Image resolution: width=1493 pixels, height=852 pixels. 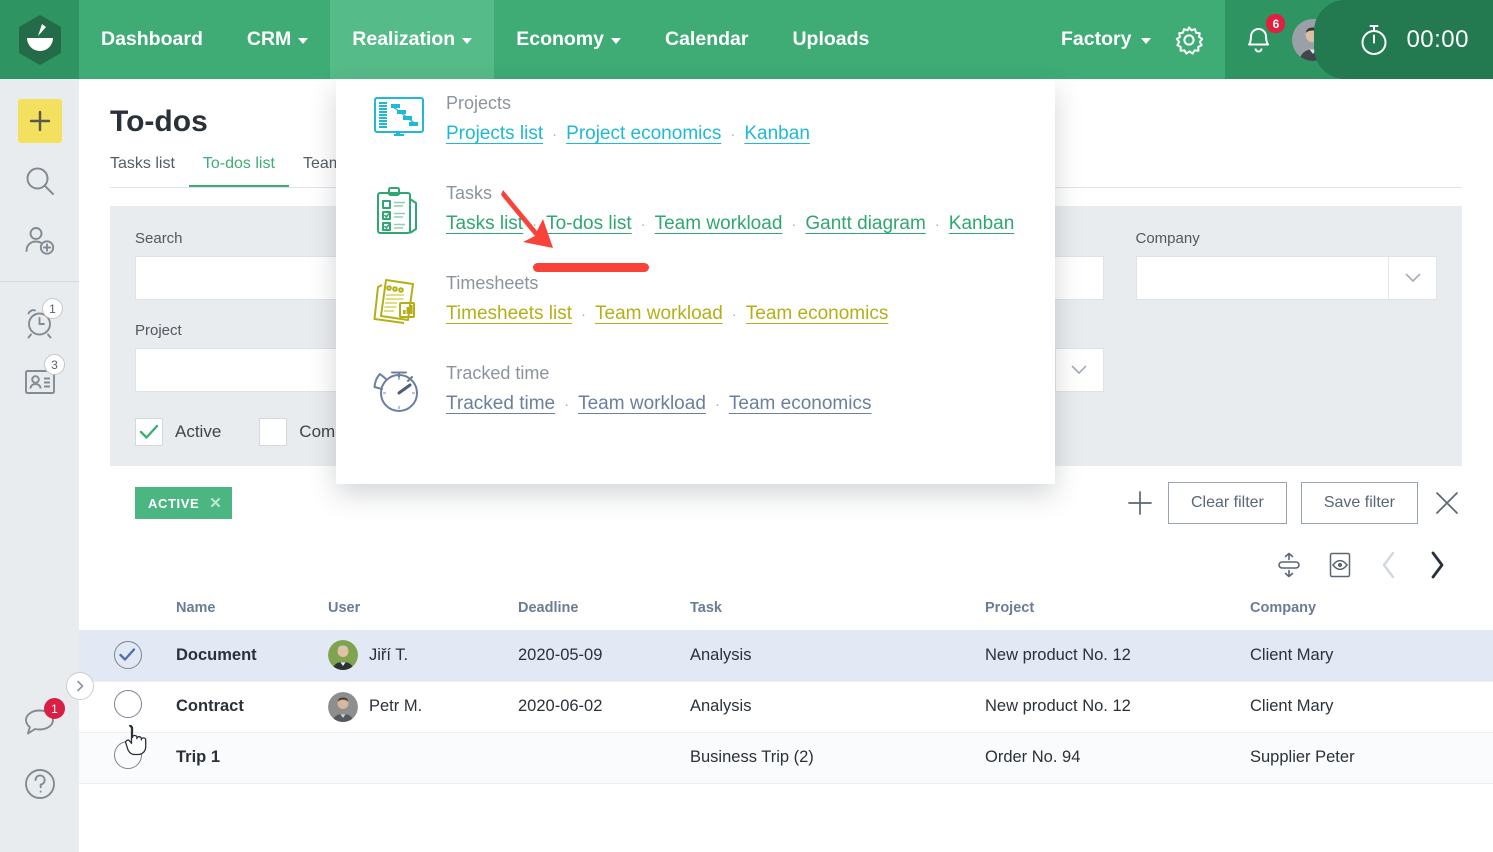 I want to click on chevron-right-icon, so click(x=80, y=686).